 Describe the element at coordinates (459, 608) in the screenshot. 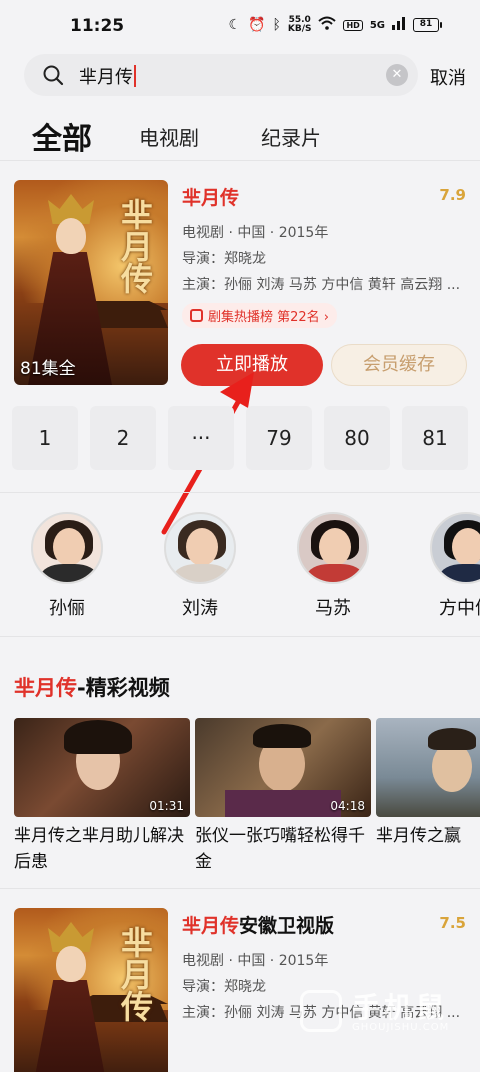

I see `cast-name: 方中信` at that location.